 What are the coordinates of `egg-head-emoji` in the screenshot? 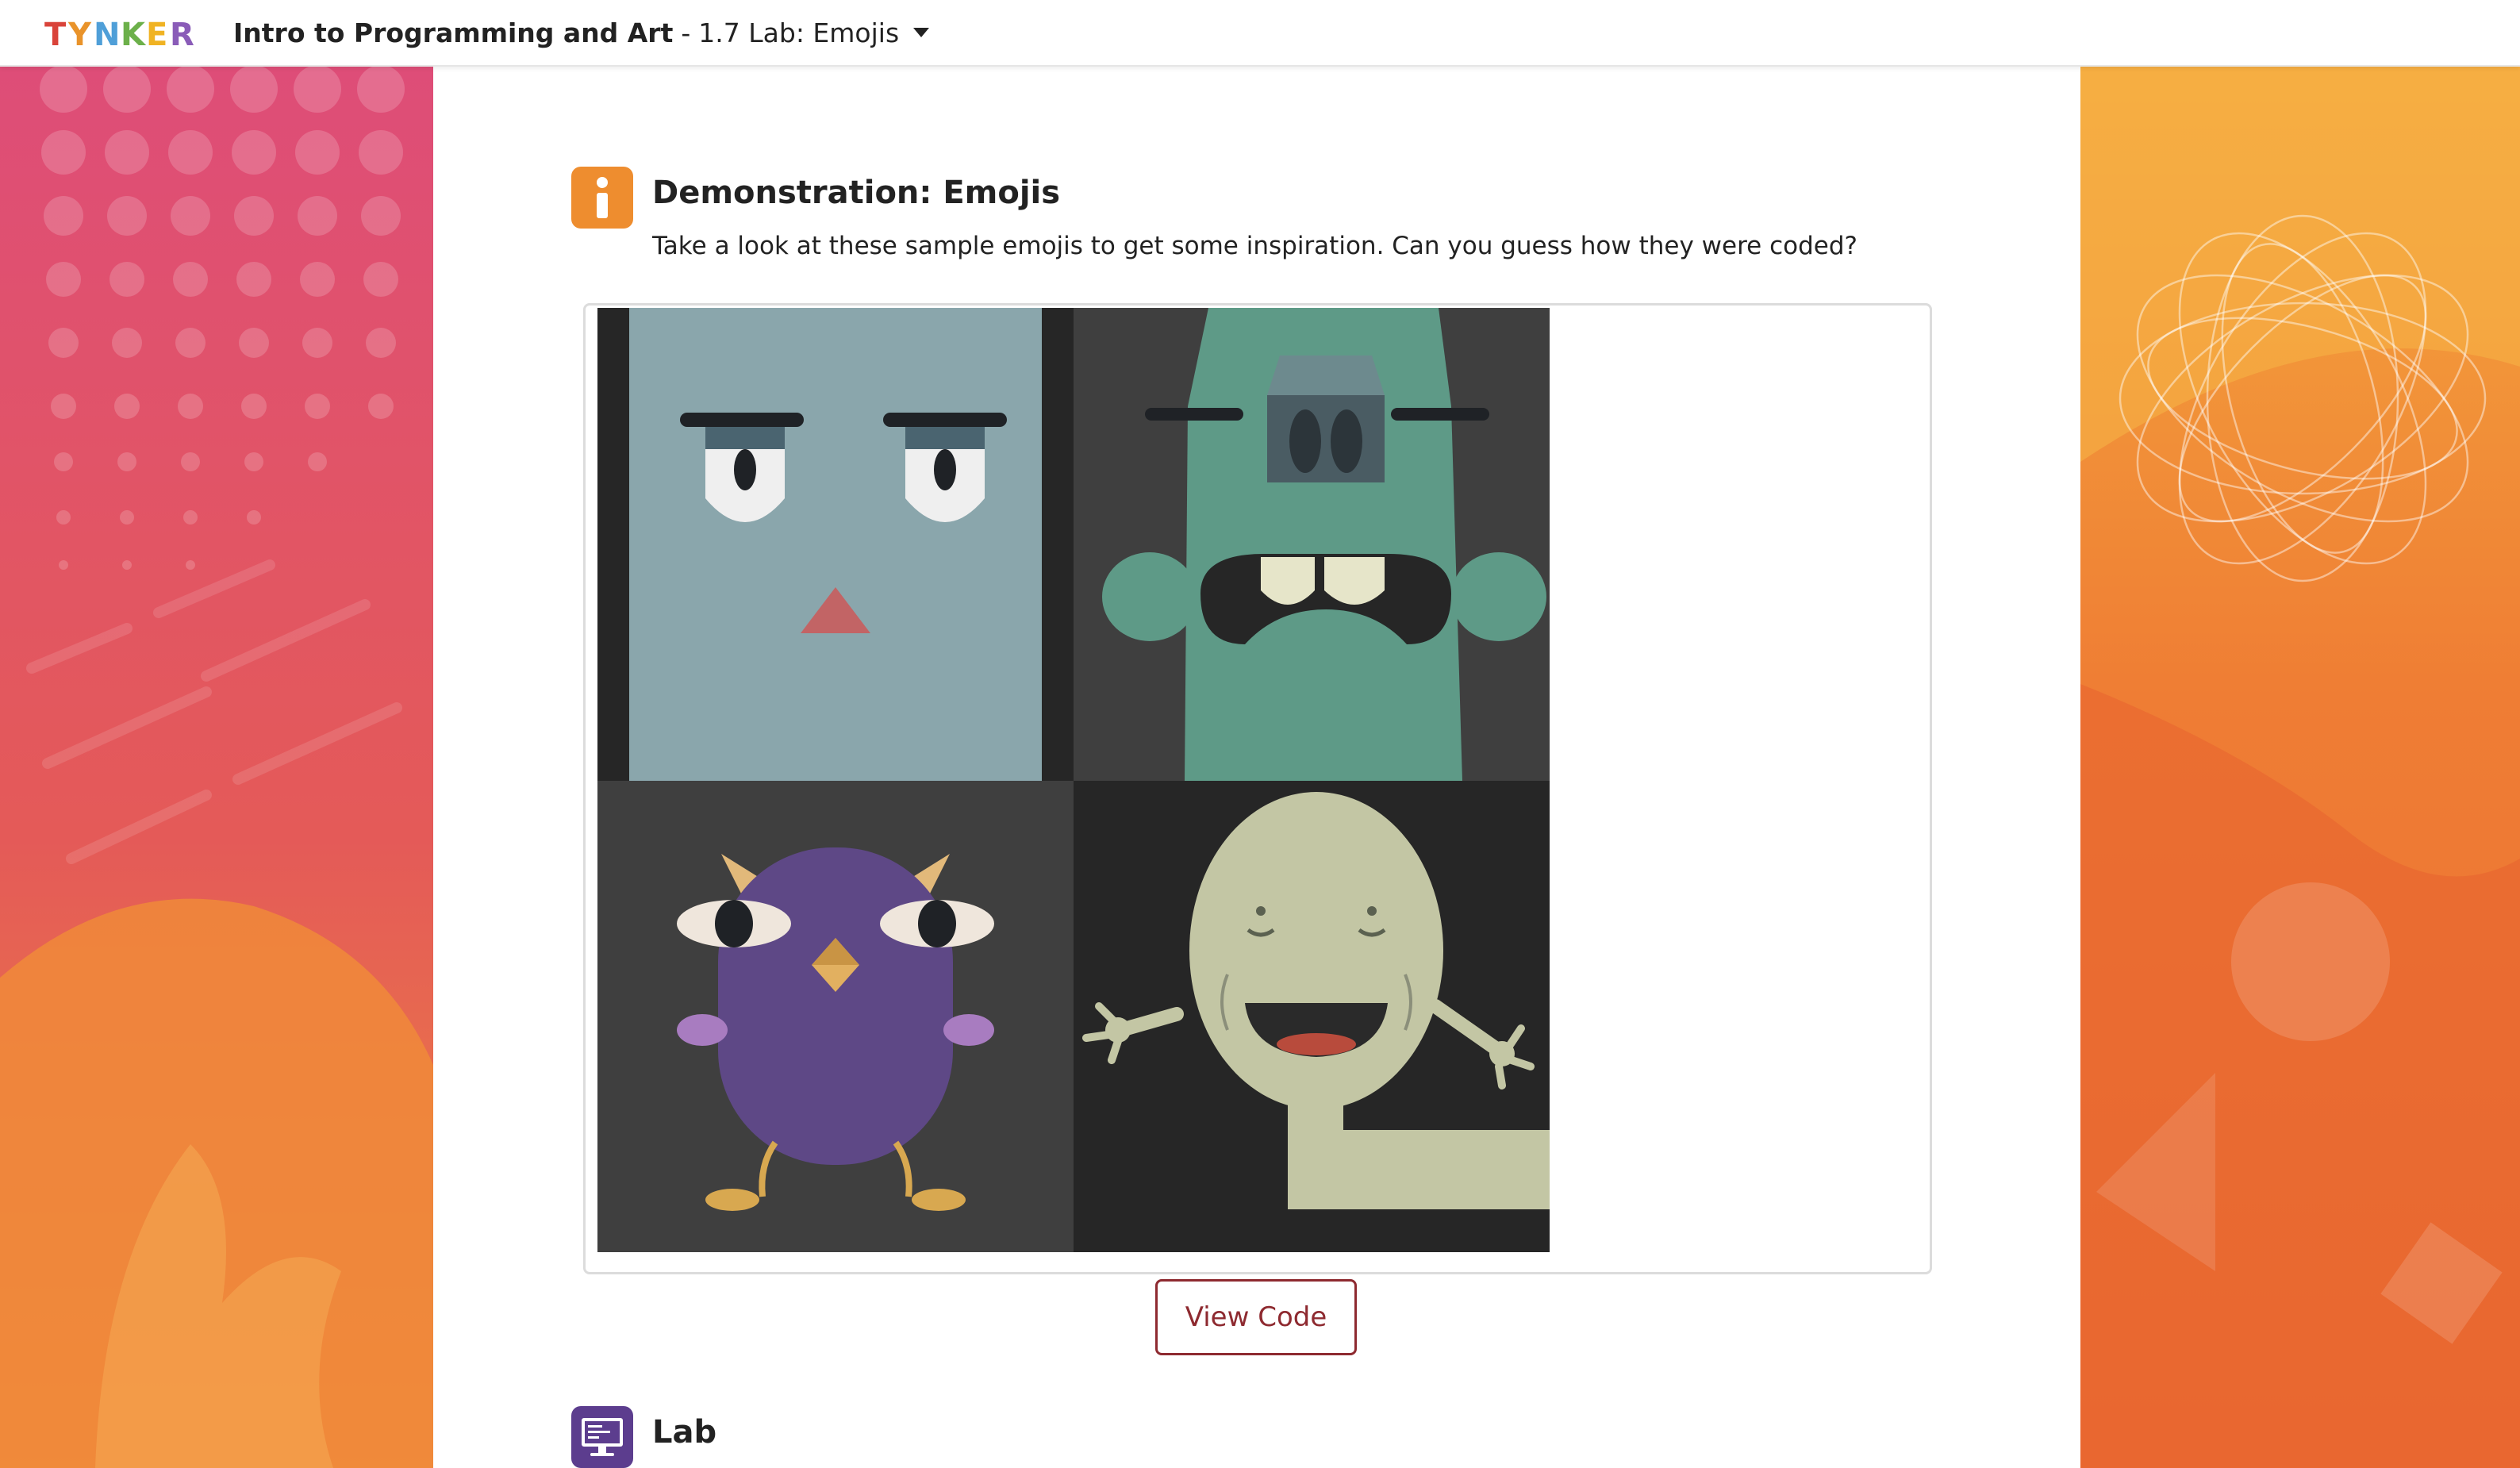 It's located at (1312, 1017).